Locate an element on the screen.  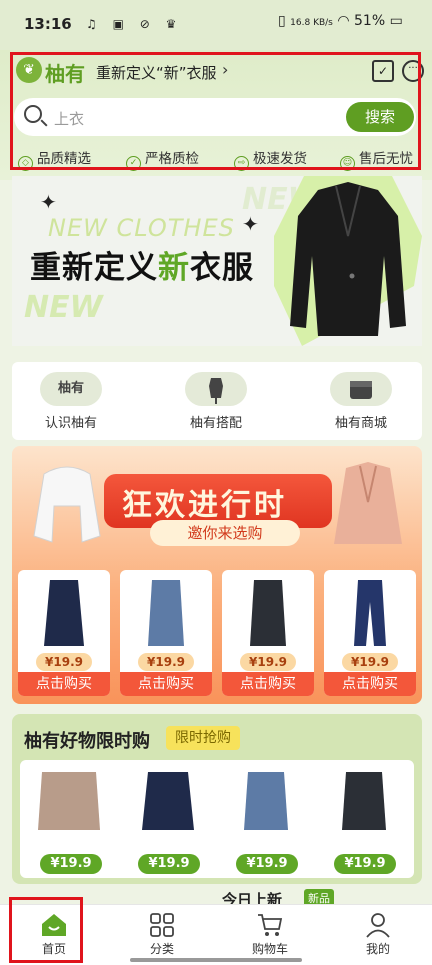
banner-title: 重新定义新衣服 is located at coordinates (142, 268).